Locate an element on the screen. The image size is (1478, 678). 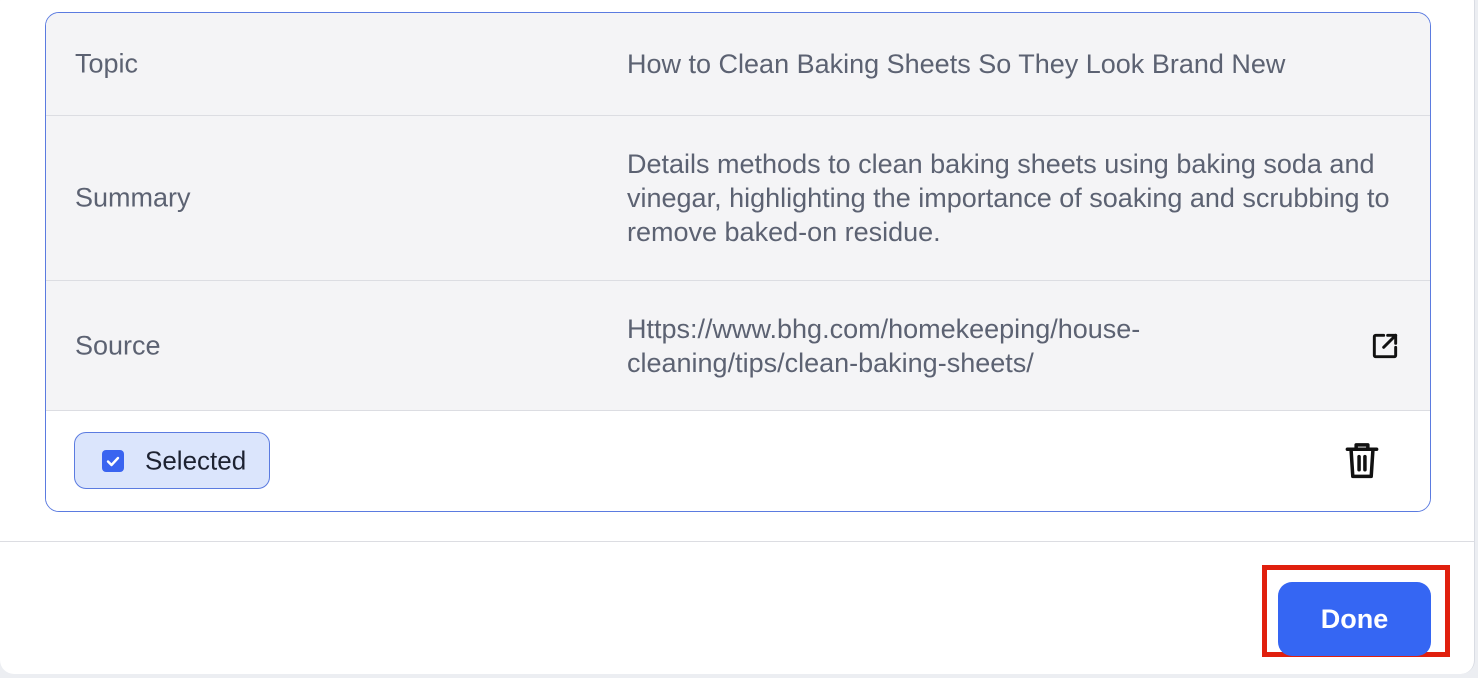
checkmark-icon is located at coordinates (113, 461).